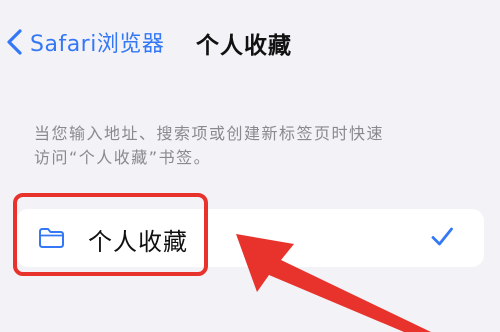 This screenshot has height=332, width=500. Describe the element at coordinates (123, 157) in the screenshot. I see `footer-line-2: 访问“个人收藏”书签。` at that location.